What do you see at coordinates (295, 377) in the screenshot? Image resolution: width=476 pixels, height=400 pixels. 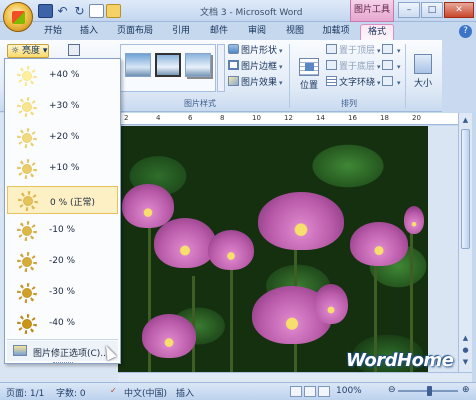 I see `horizontal-scrollbar` at bounding box center [295, 377].